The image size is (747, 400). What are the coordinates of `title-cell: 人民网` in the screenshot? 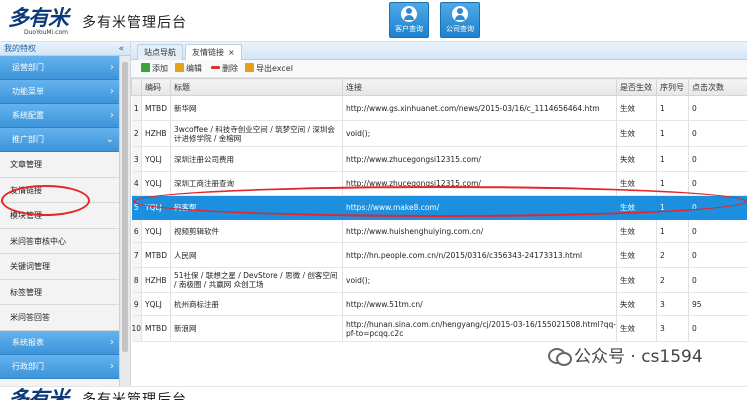 It's located at (256, 255).